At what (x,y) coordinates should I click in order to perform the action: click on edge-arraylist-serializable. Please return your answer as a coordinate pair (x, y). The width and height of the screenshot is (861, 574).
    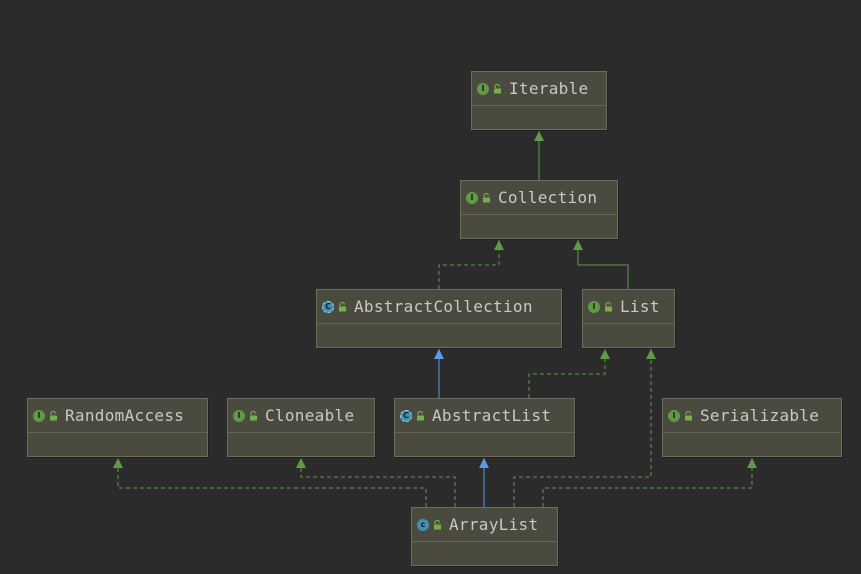
    Looking at the image, I should click on (647, 482).